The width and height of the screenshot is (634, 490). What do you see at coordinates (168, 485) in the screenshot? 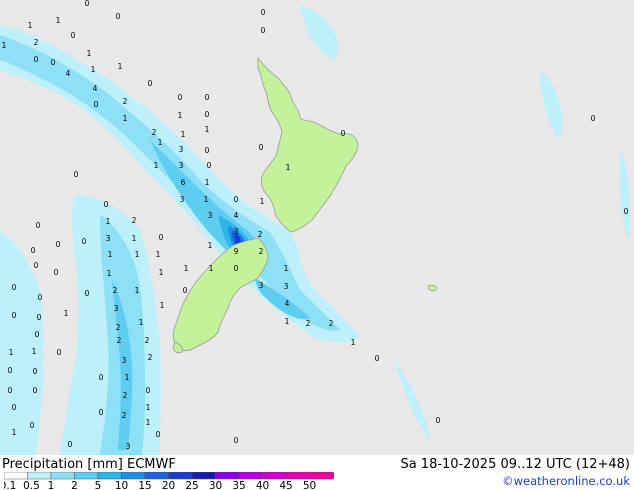
I see `legend-label: 20` at bounding box center [168, 485].